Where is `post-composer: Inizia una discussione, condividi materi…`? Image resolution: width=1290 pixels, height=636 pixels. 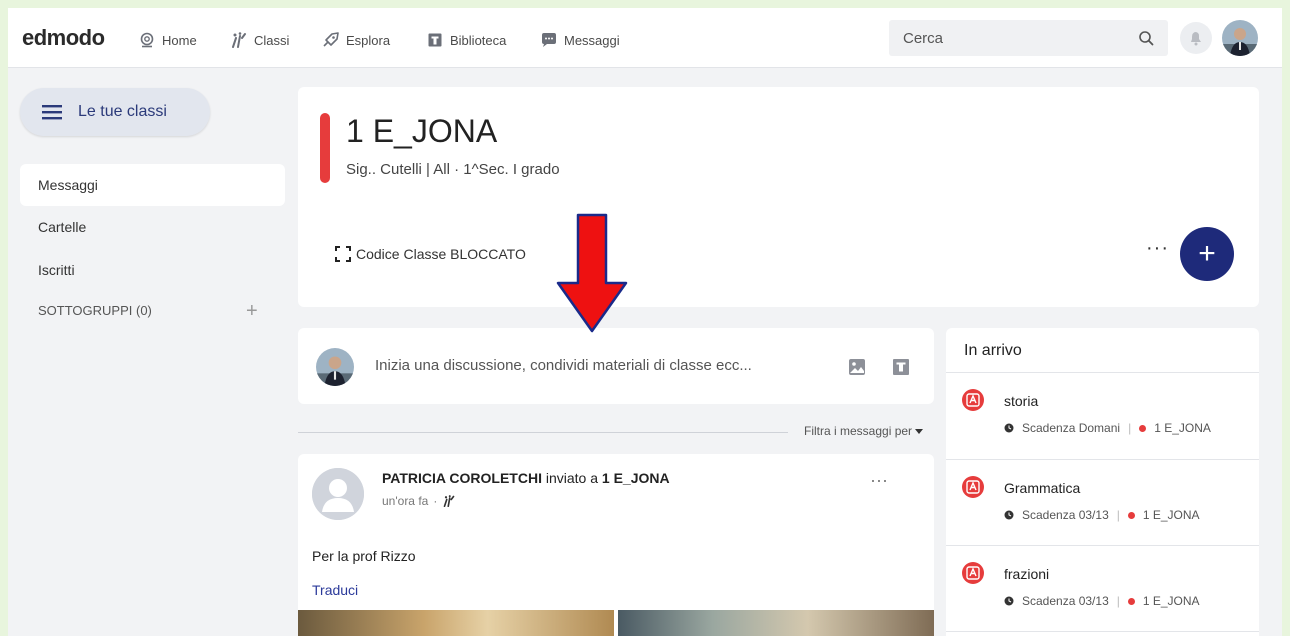
post-composer: Inizia una discussione, condividi materi… is located at coordinates (616, 366).